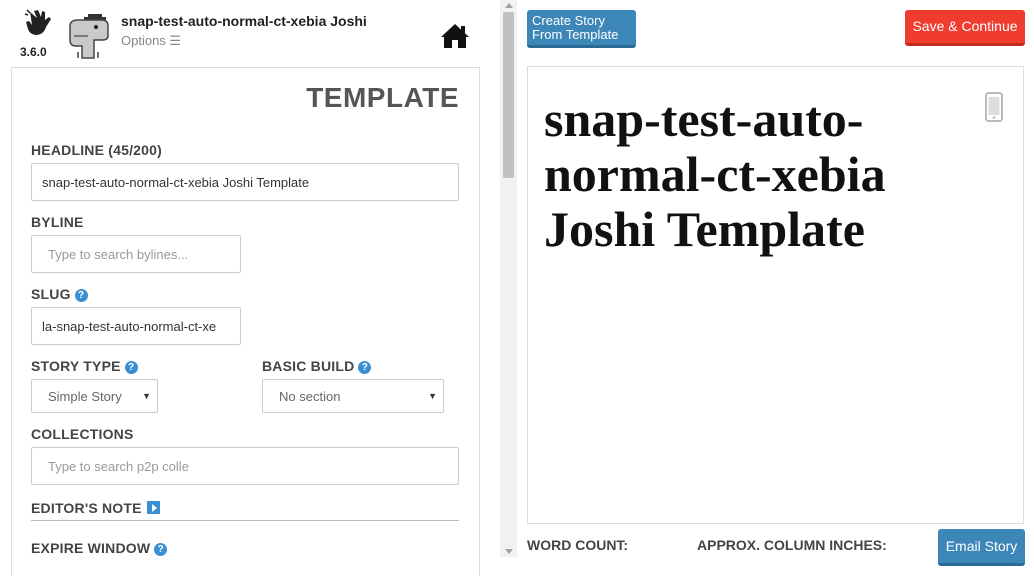 The image size is (1034, 576). Describe the element at coordinates (455, 36) in the screenshot. I see `home-icon` at that location.